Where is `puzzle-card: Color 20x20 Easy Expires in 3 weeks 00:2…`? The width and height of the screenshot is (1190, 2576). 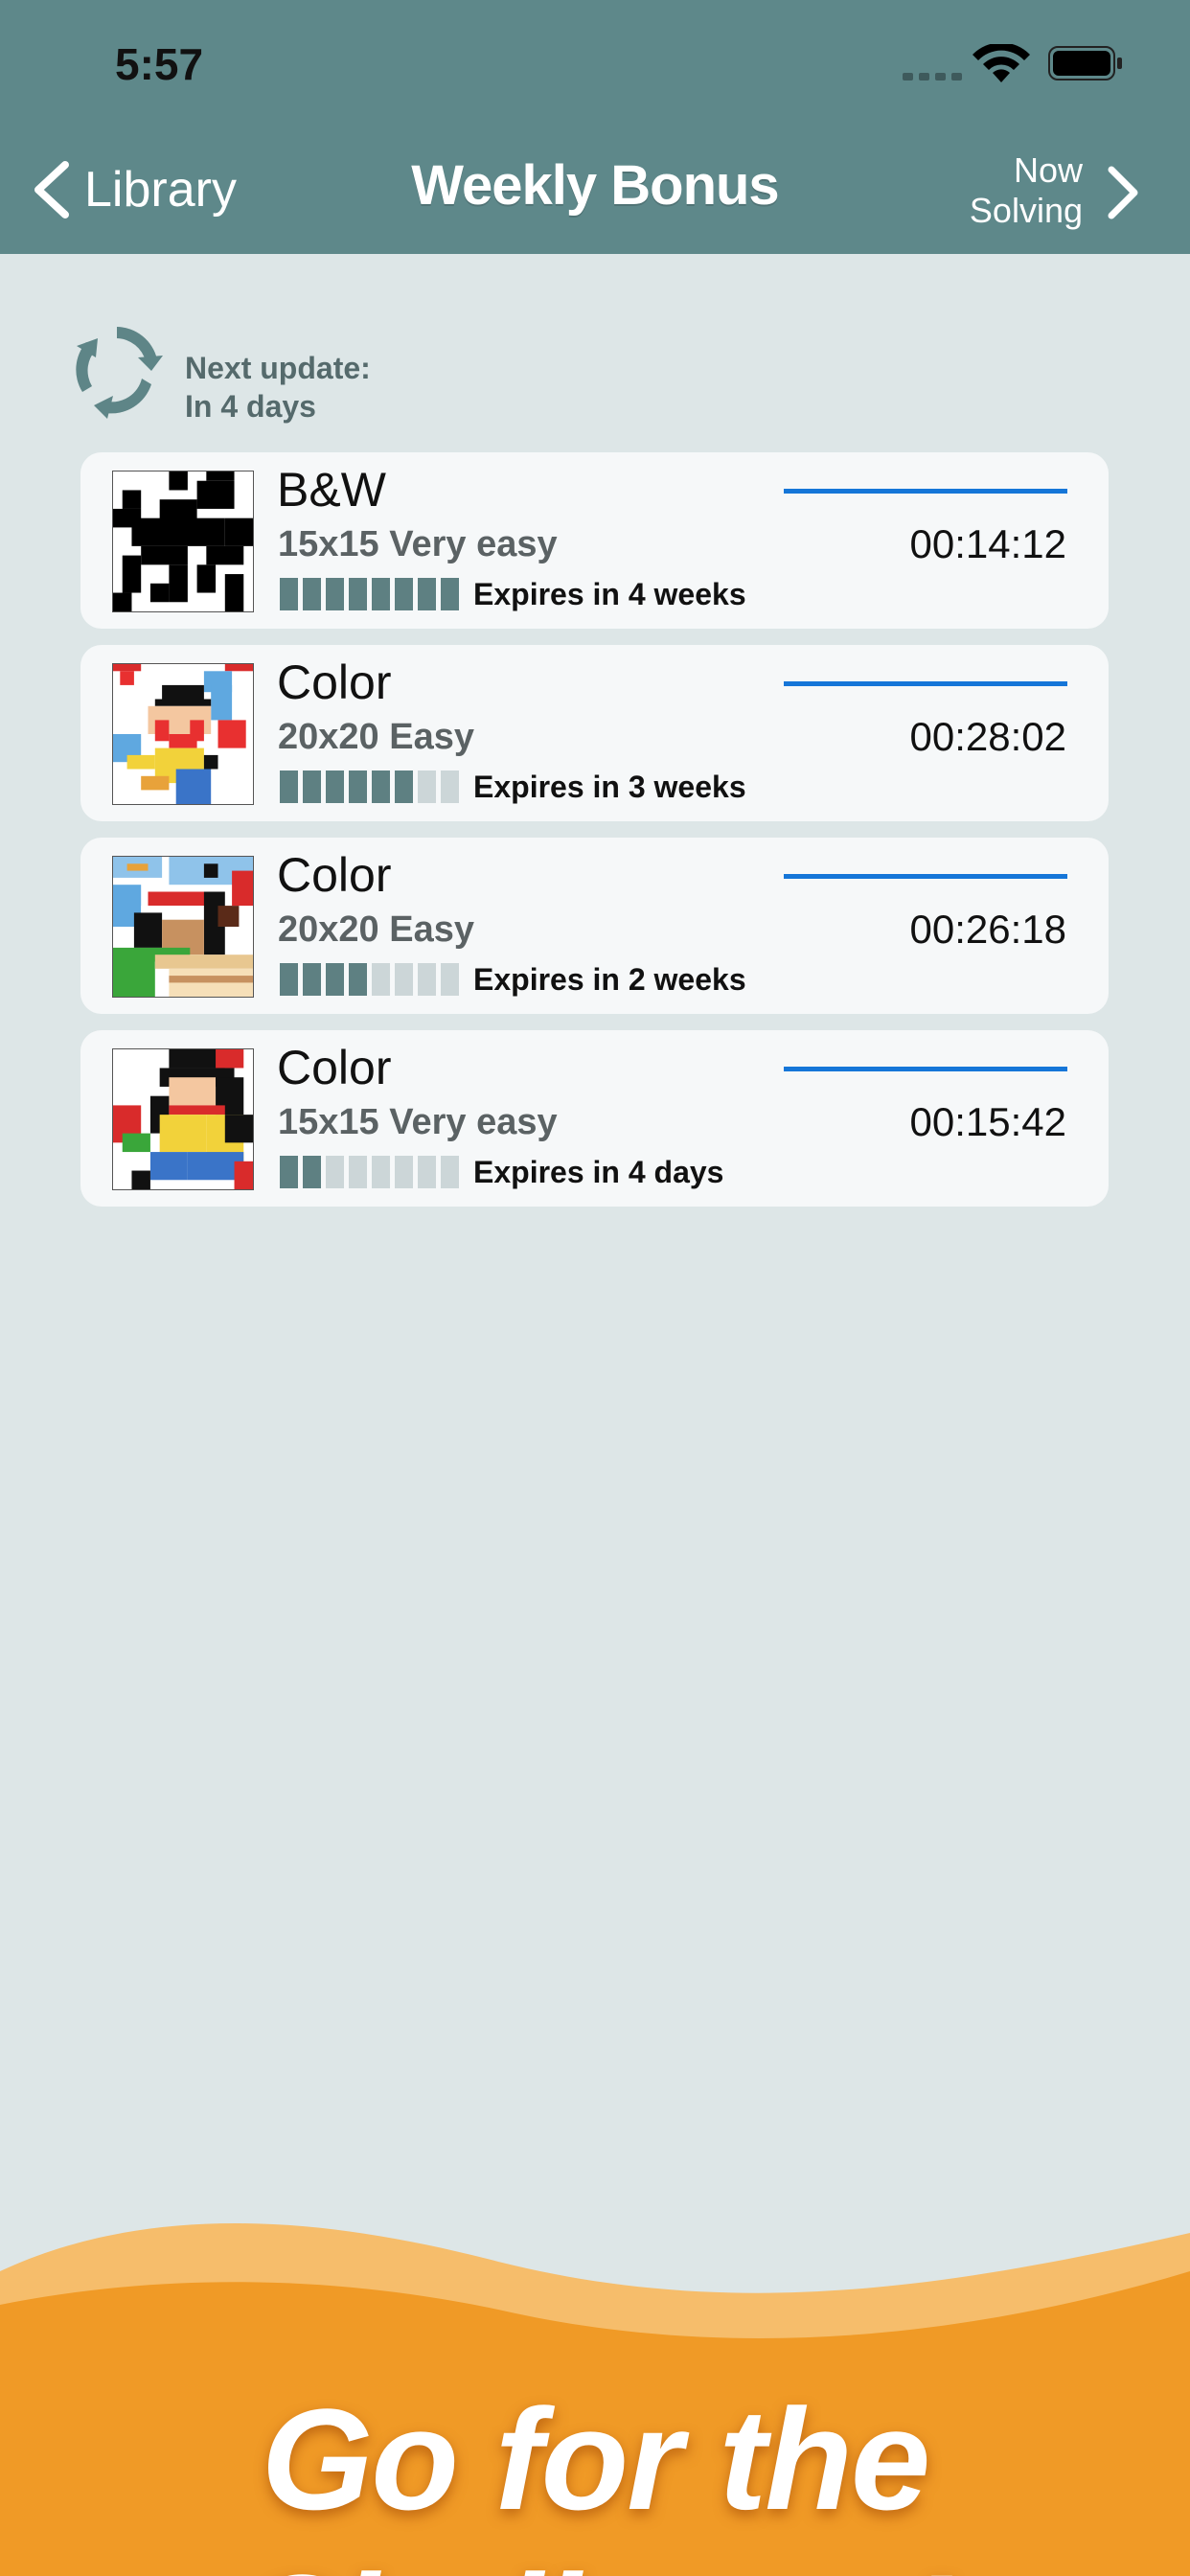
puzzle-card: Color 20x20 Easy Expires in 3 weeks 00:2… is located at coordinates (594, 733).